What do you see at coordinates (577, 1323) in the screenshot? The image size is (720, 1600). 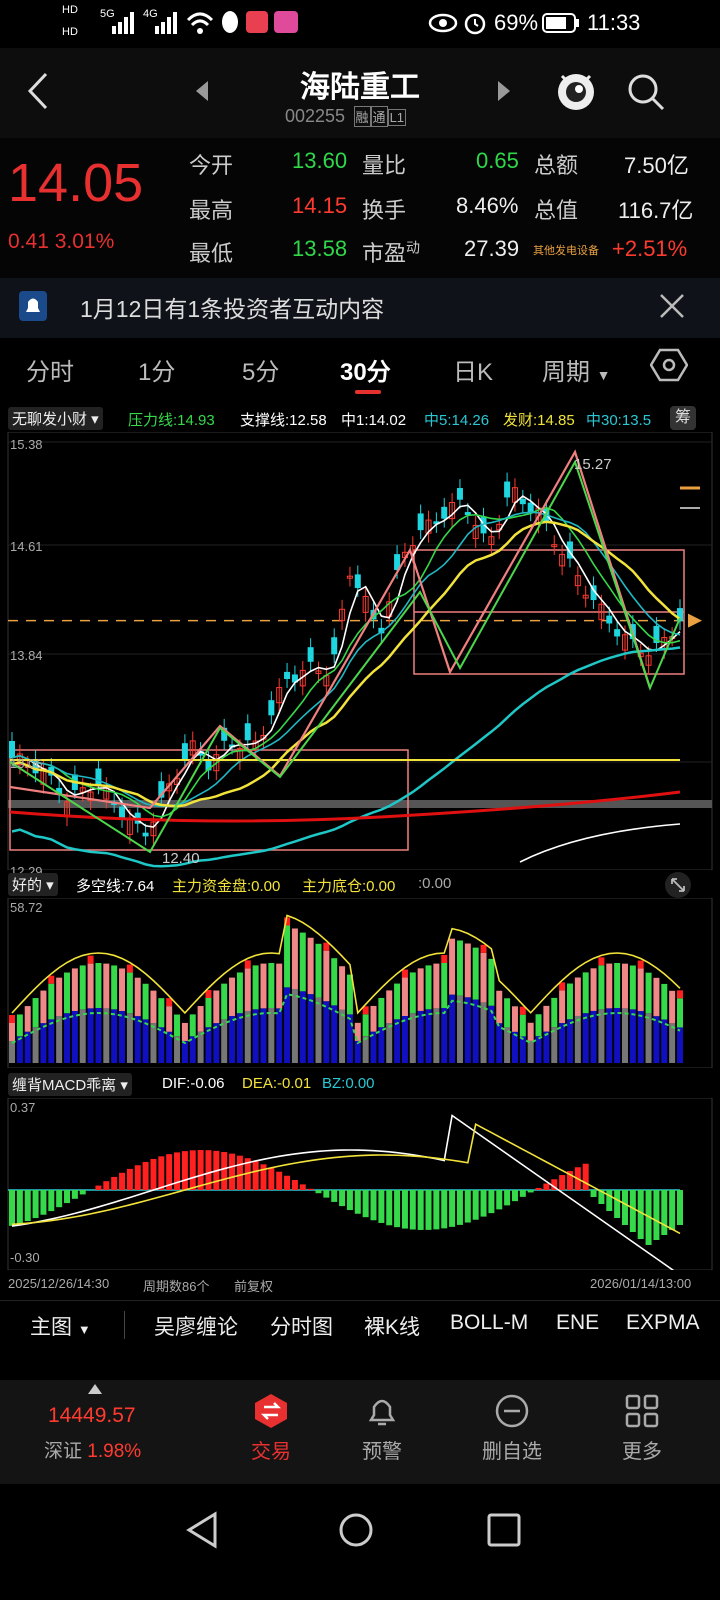 I see `toolbar-item-5: ENE` at bounding box center [577, 1323].